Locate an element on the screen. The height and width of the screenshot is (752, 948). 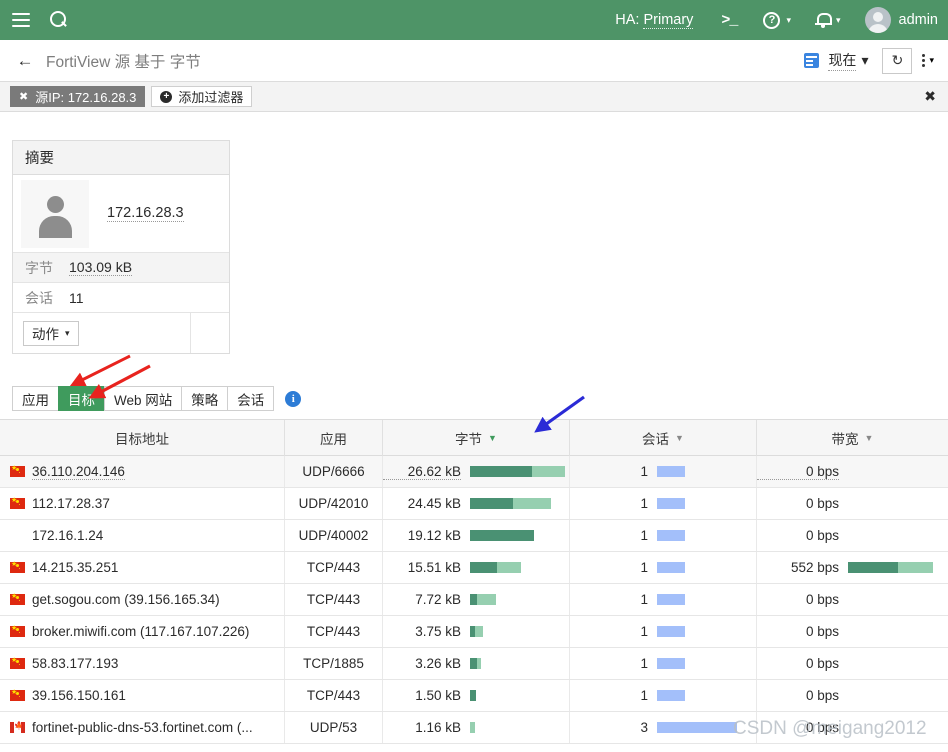
column-header-bytes: 字节 ▼ is located at coordinates (476, 438).